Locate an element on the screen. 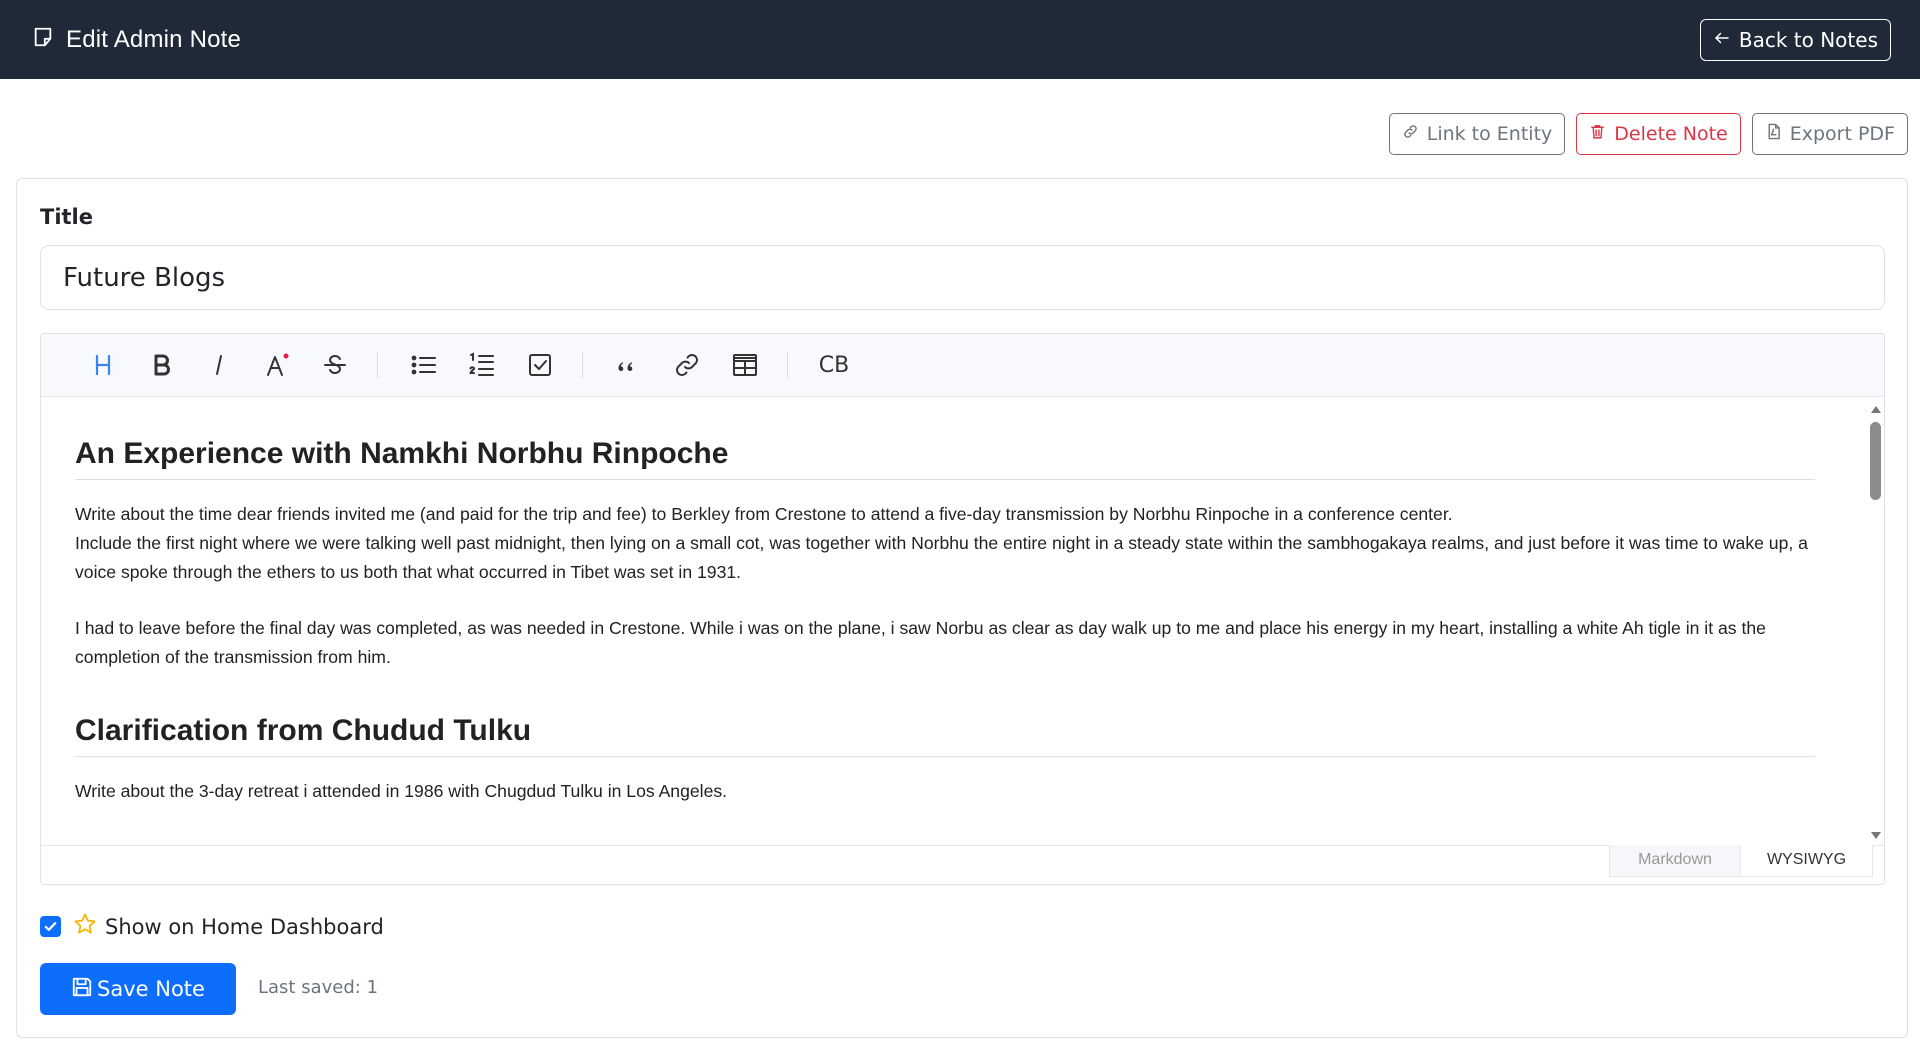 The height and width of the screenshot is (1058, 1920). file-pdf-icon is located at coordinates (1773, 134).